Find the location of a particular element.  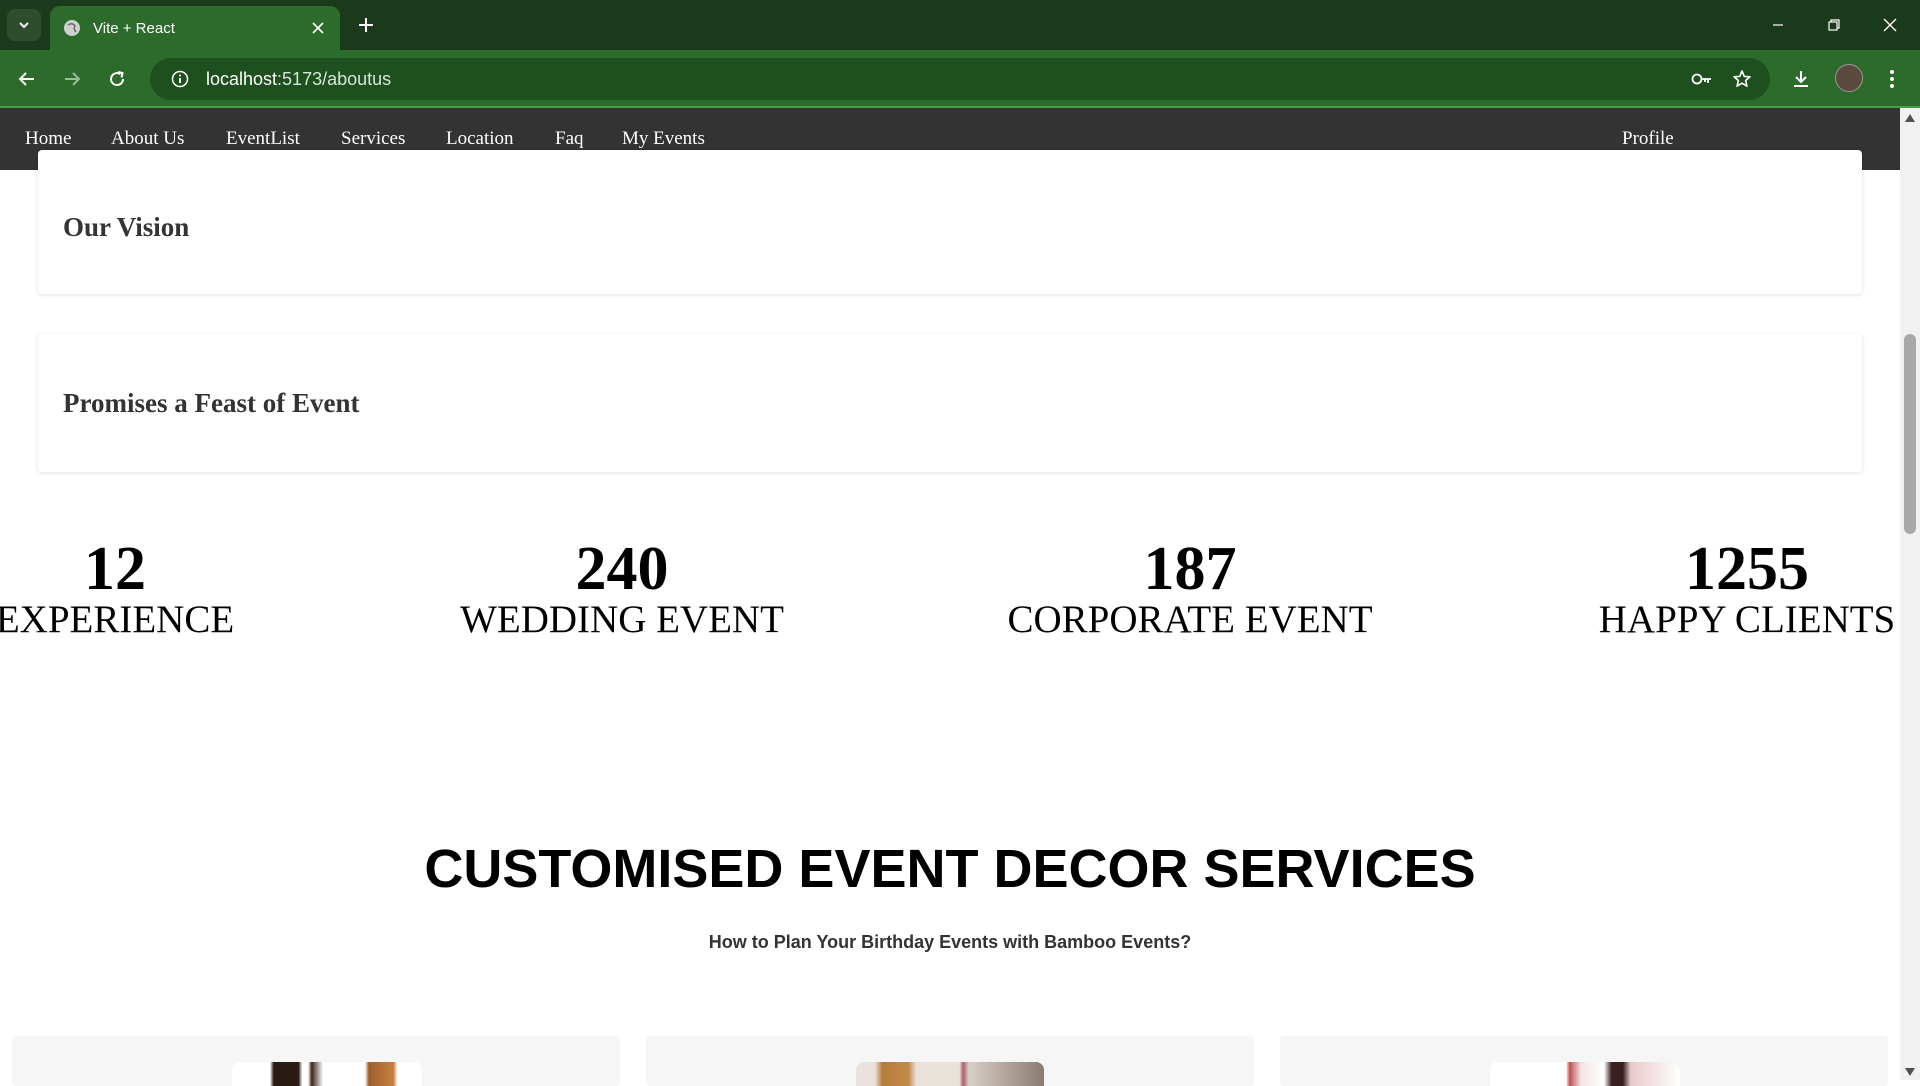

star-icon is located at coordinates (1742, 79).